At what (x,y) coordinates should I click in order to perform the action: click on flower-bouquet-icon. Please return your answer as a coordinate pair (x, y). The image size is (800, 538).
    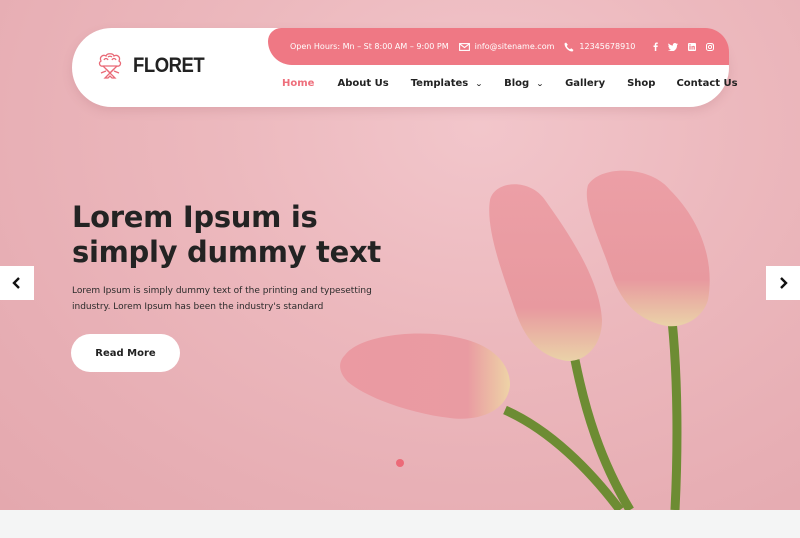
    Looking at the image, I should click on (110, 66).